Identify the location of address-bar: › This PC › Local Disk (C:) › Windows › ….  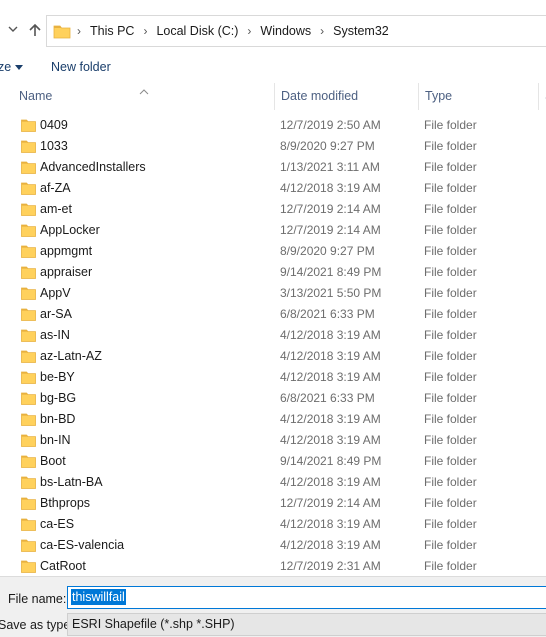
(296, 31).